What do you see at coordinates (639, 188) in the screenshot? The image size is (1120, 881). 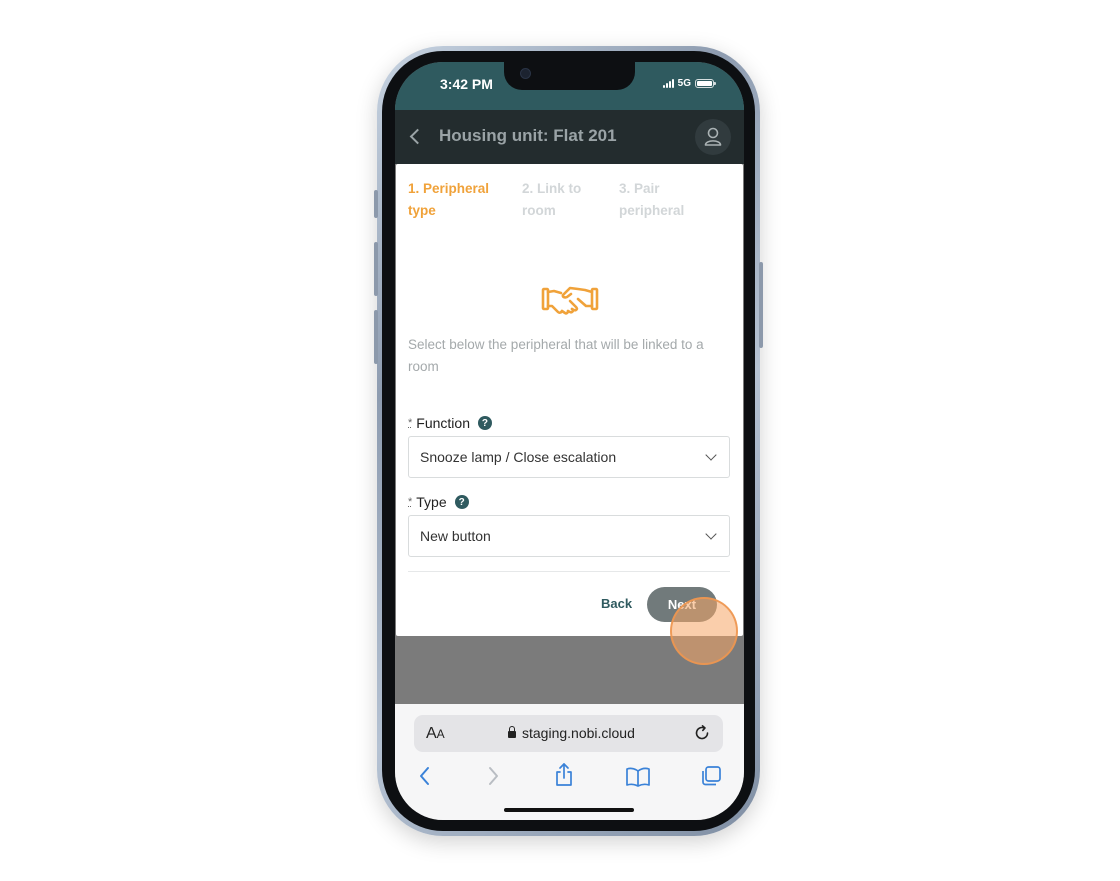 I see `step-label: 3. Pair` at bounding box center [639, 188].